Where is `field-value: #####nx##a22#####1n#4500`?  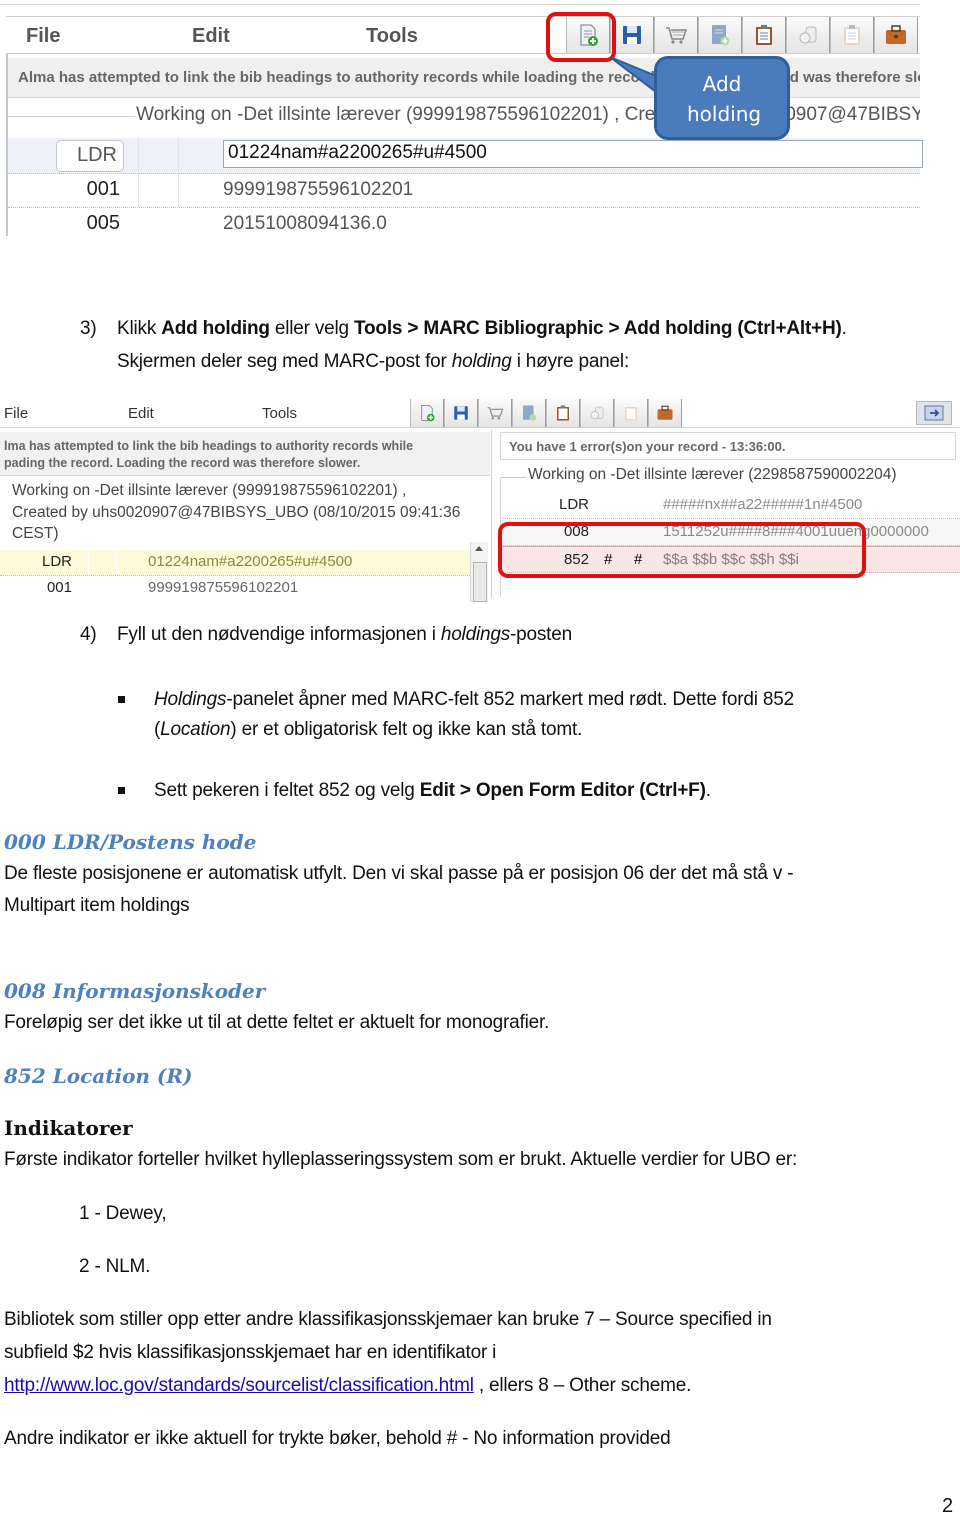 field-value: #####nx##a22#####1n#4500 is located at coordinates (763, 504).